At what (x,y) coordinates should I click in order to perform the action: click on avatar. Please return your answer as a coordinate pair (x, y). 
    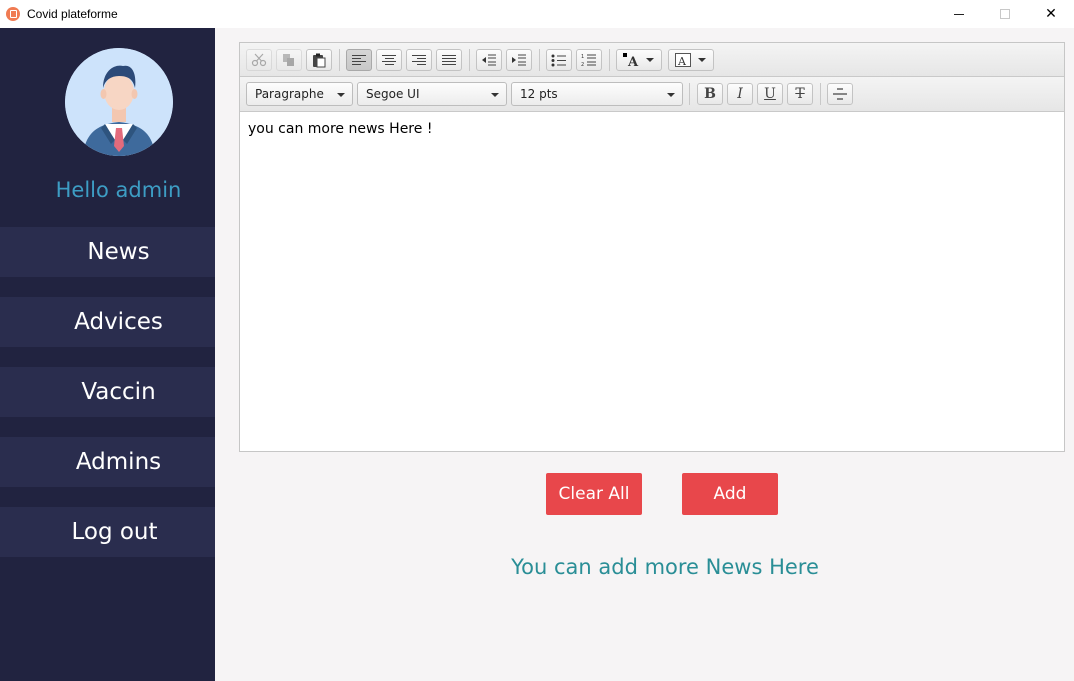
    Looking at the image, I should click on (119, 102).